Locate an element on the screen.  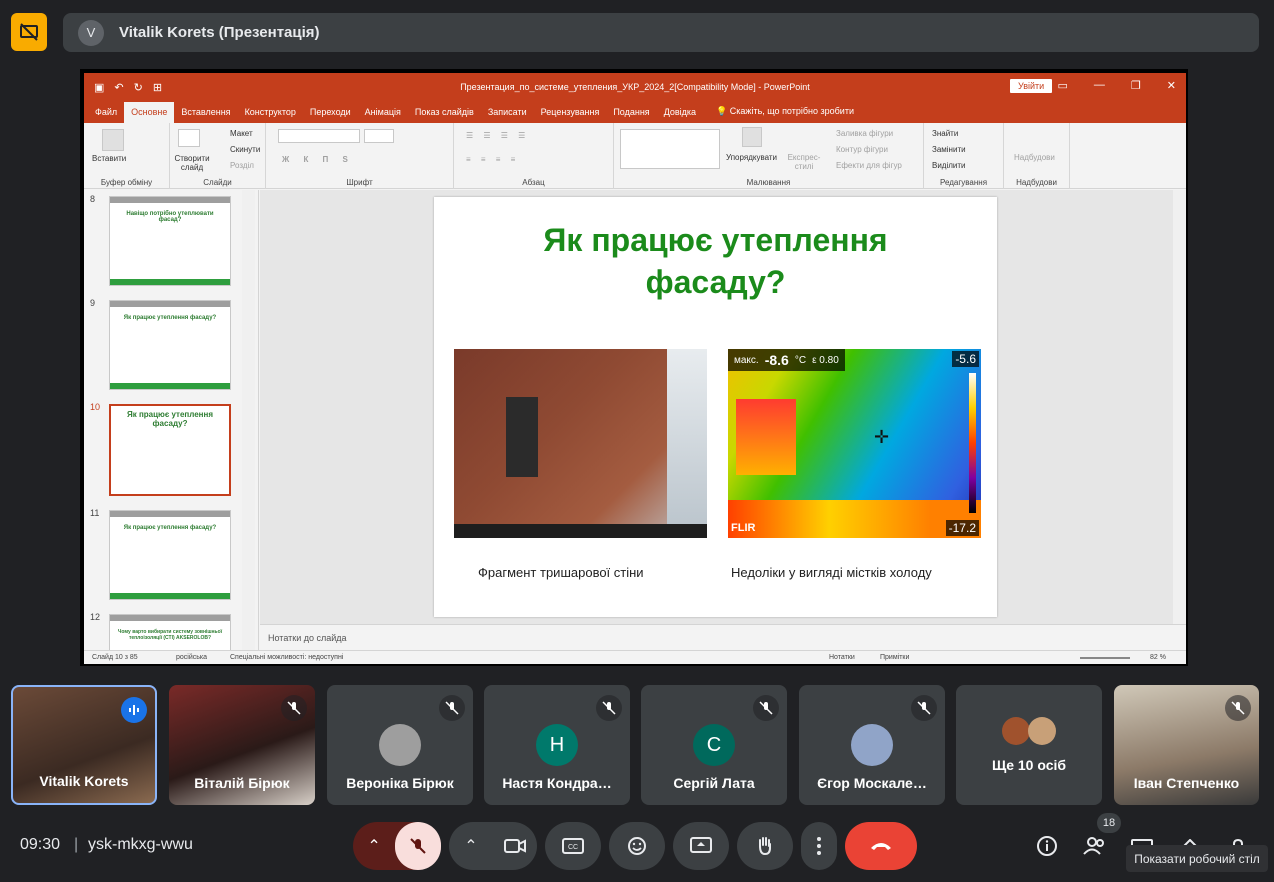
captions-icon: CC is located at coordinates (573, 846).